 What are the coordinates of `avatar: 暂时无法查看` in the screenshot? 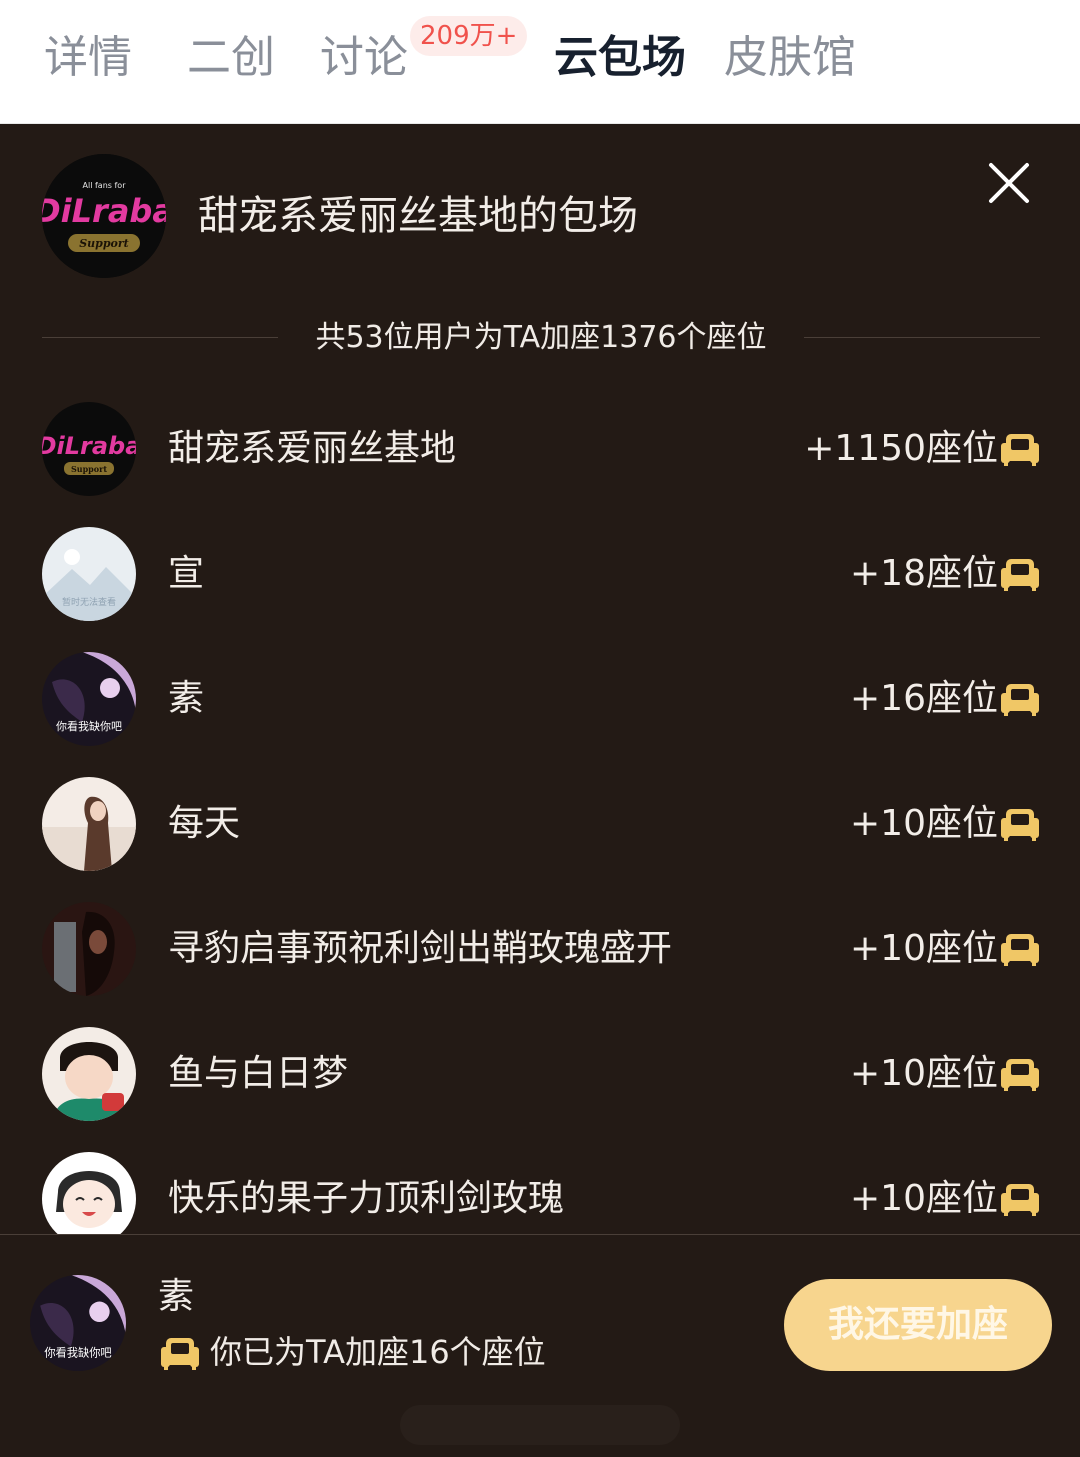 It's located at (89, 574).